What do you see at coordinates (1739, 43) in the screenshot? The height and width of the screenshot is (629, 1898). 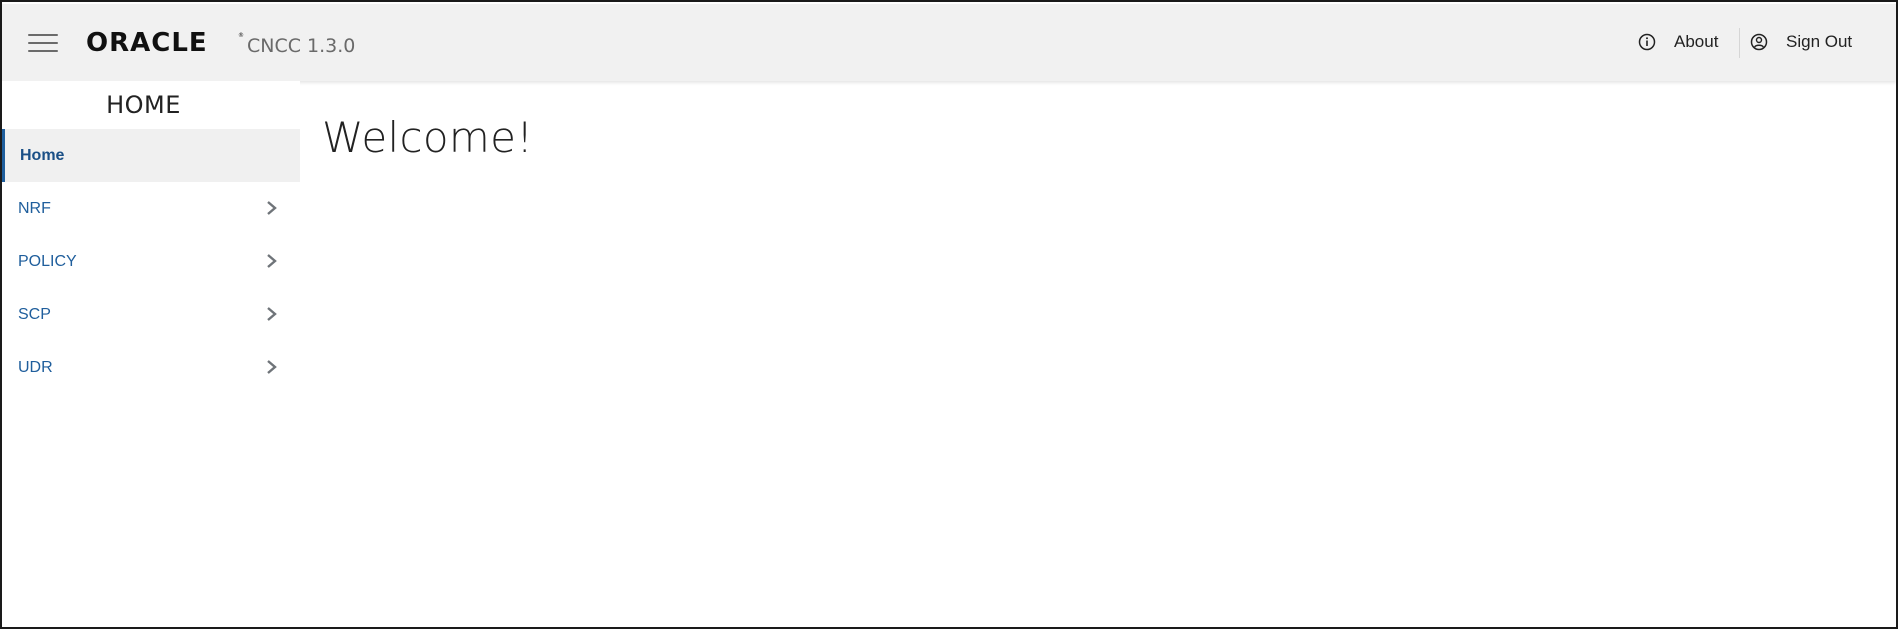 I see `header-divider` at bounding box center [1739, 43].